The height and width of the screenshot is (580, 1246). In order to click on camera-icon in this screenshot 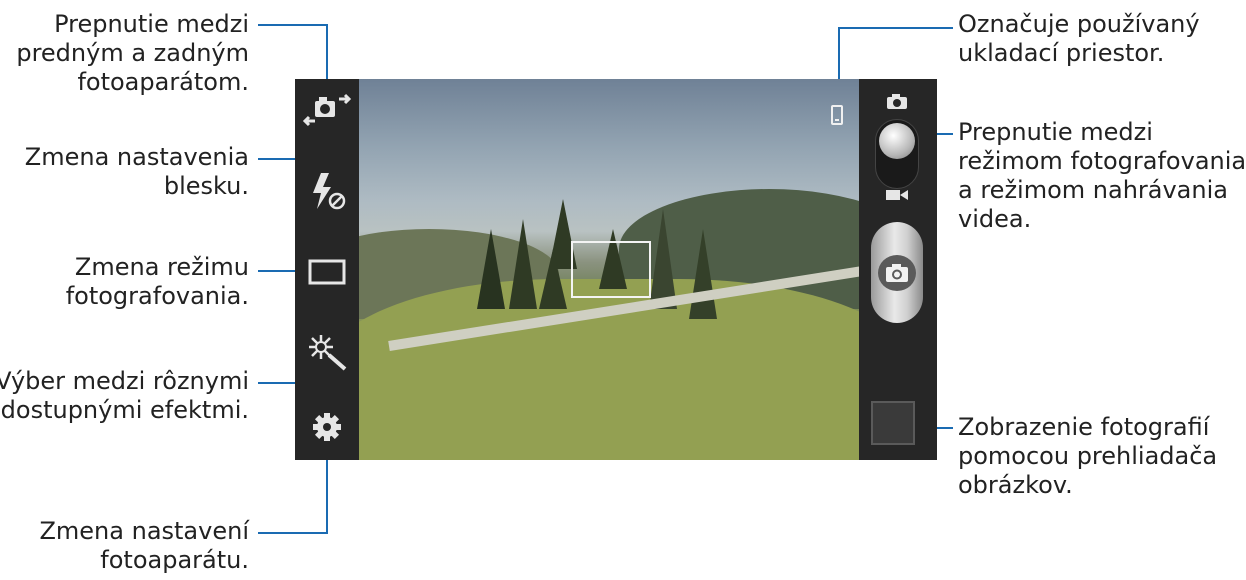, I will do `click(897, 273)`.